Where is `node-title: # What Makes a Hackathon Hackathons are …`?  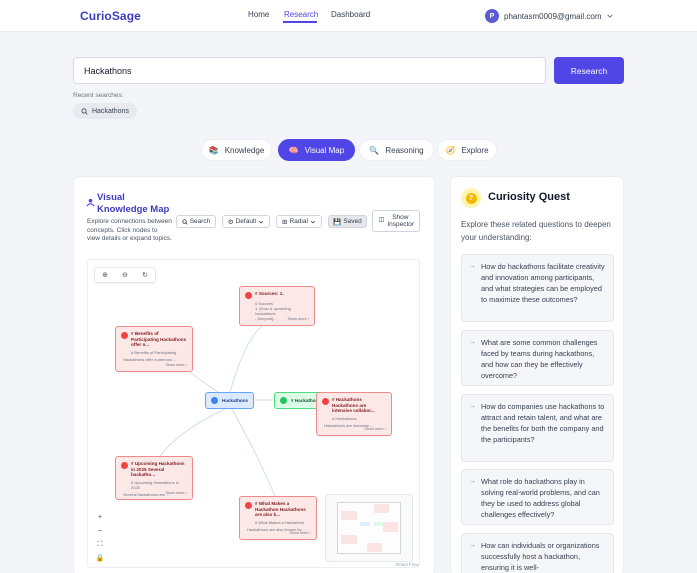
node-title: # What Makes a Hackathon Hackathons are … is located at coordinates (280, 509).